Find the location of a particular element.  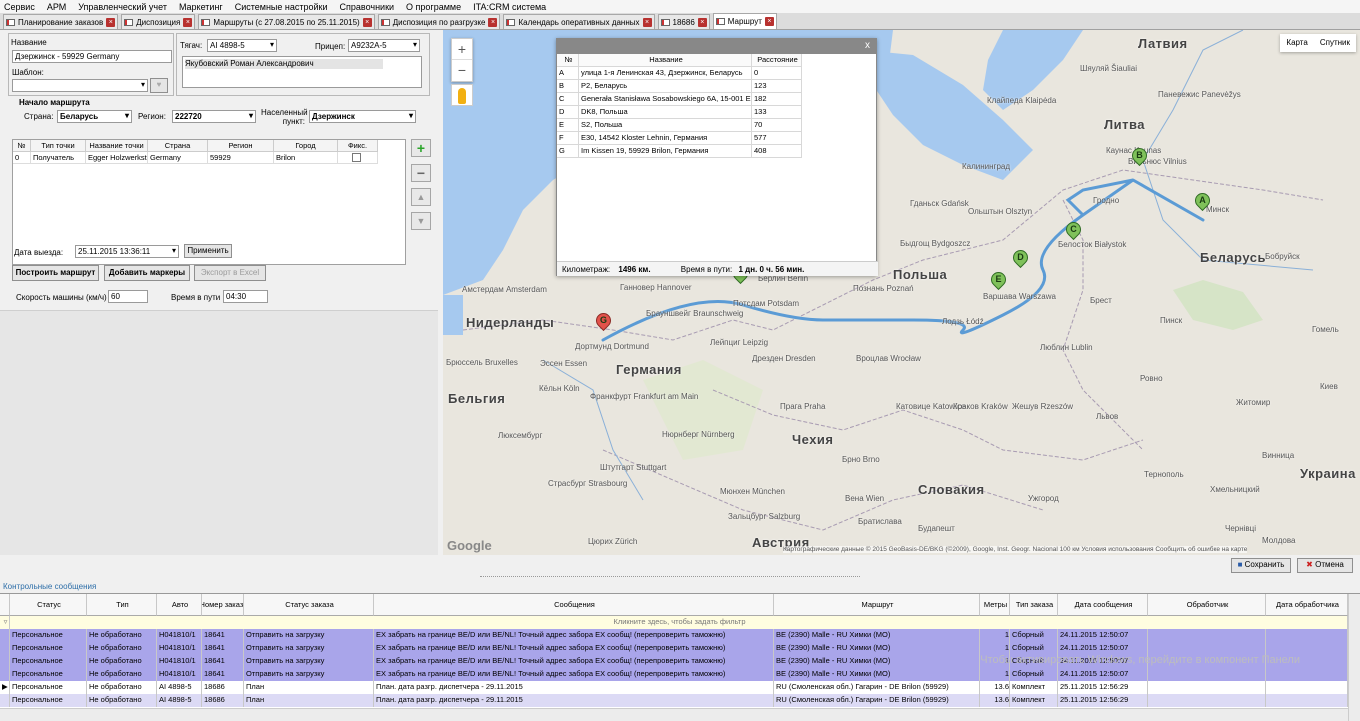

menu-item-6: О программе is located at coordinates (433, 7).